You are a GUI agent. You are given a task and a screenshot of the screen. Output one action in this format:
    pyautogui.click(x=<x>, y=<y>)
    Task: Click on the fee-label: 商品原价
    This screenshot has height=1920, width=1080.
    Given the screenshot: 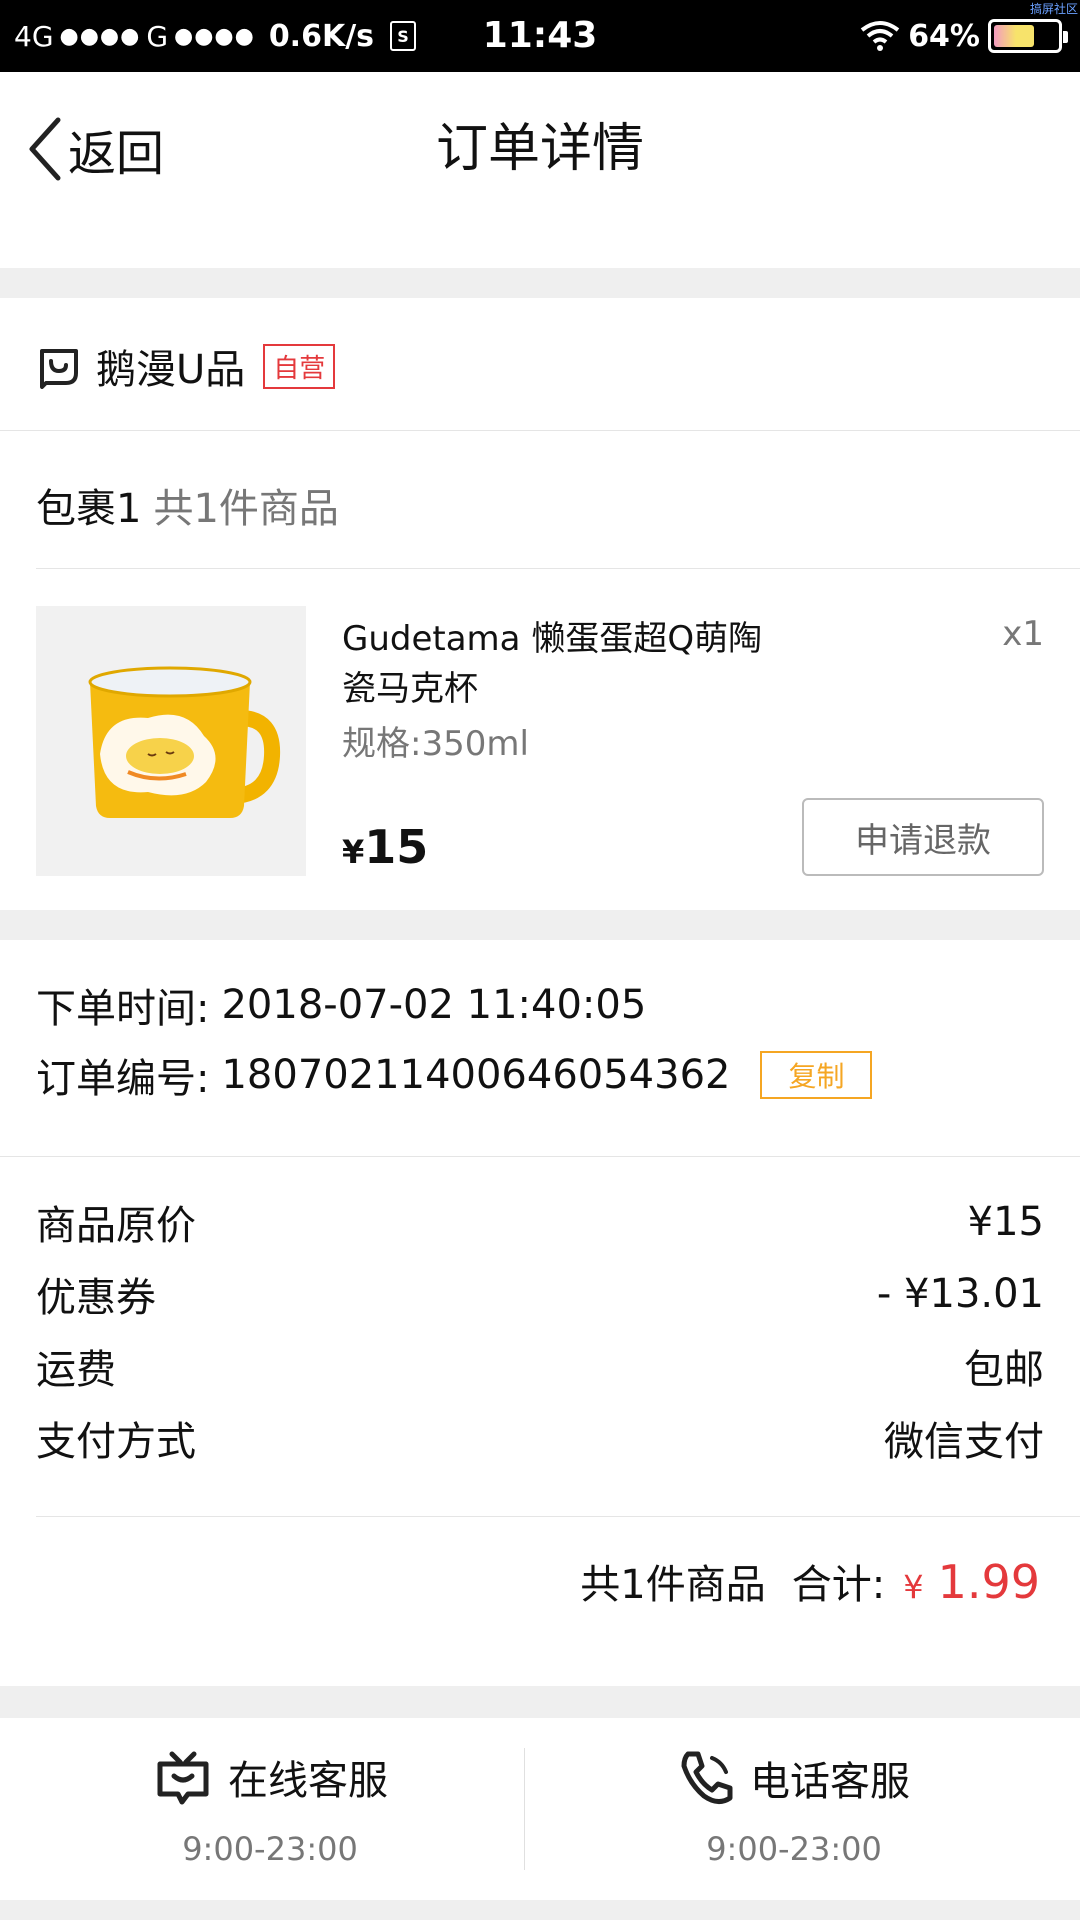 What is the action you would take?
    pyautogui.click(x=116, y=1226)
    